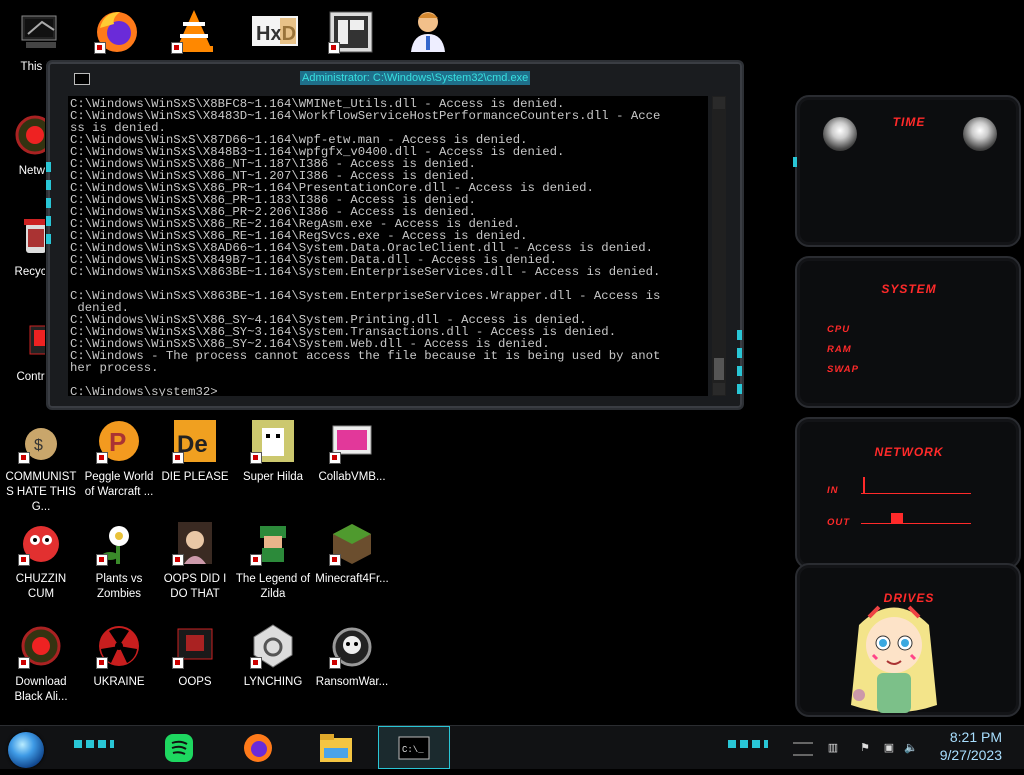  Describe the element at coordinates (195, 561) in the screenshot. I see `desktop-icon: OOPS DID I DO THAT` at that location.